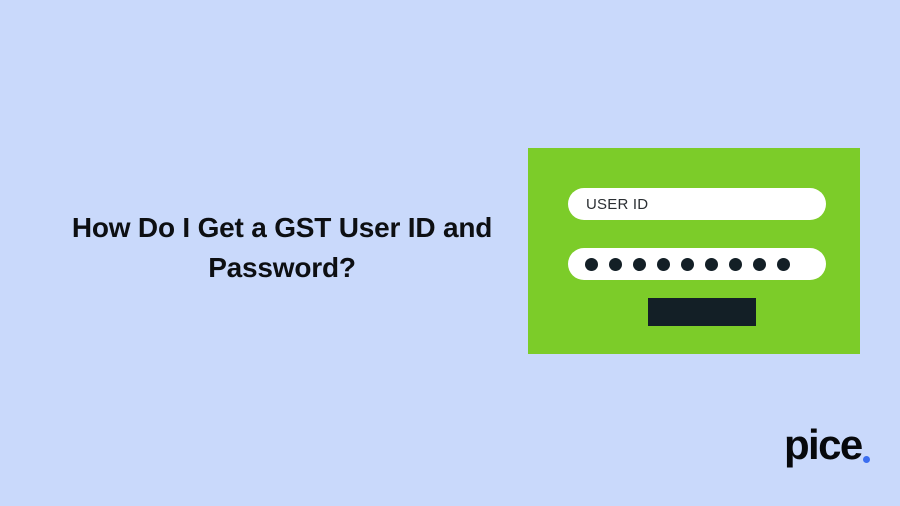  I want to click on pice-logo-wordmark: pice, so click(823, 444).